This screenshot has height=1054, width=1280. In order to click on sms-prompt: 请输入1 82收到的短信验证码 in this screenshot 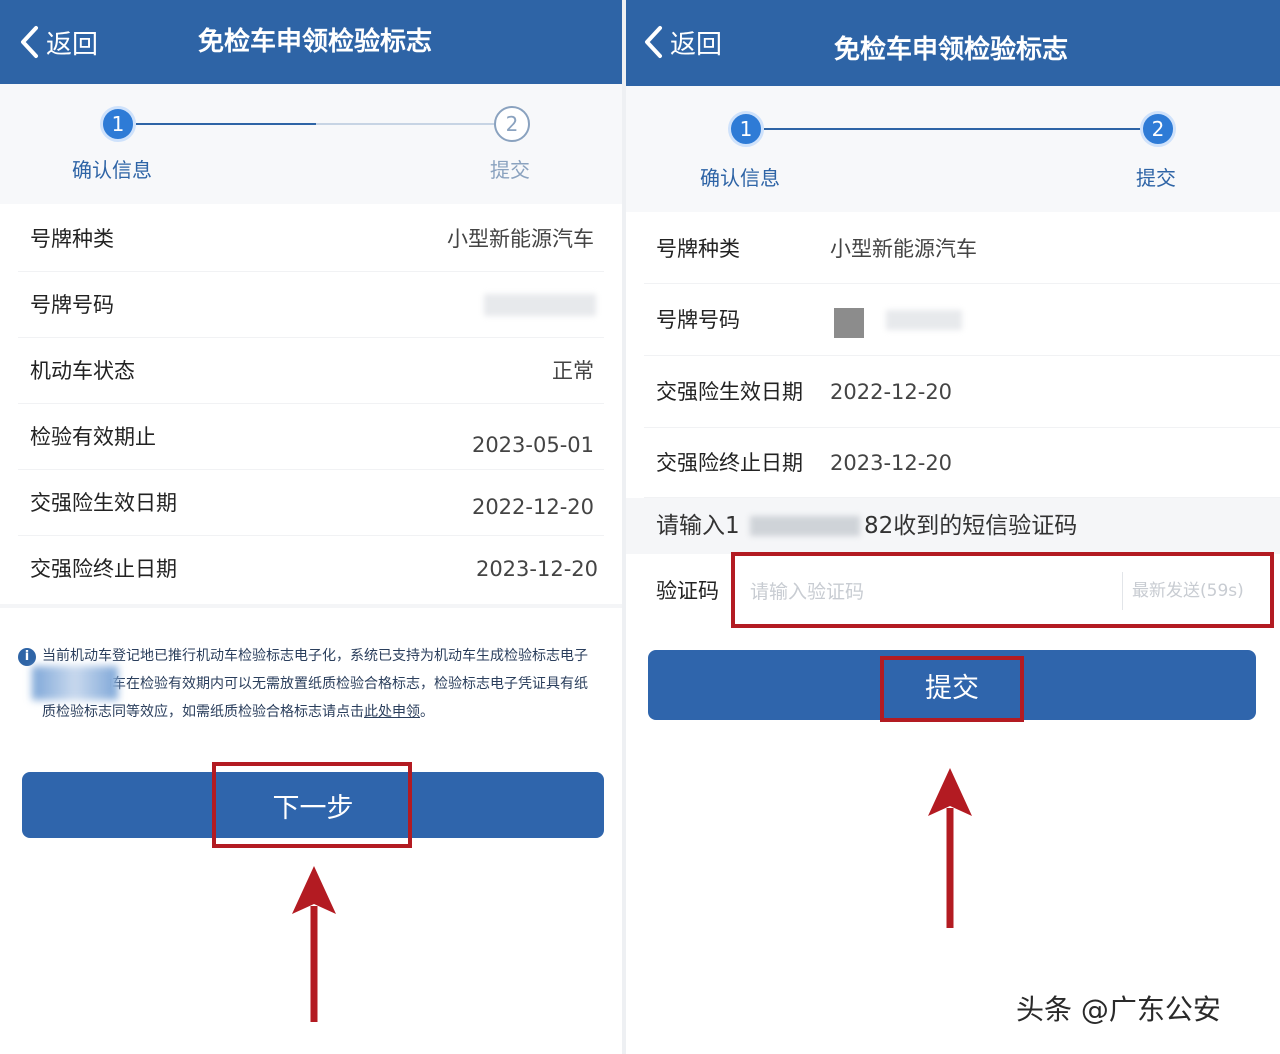, I will do `click(953, 526)`.